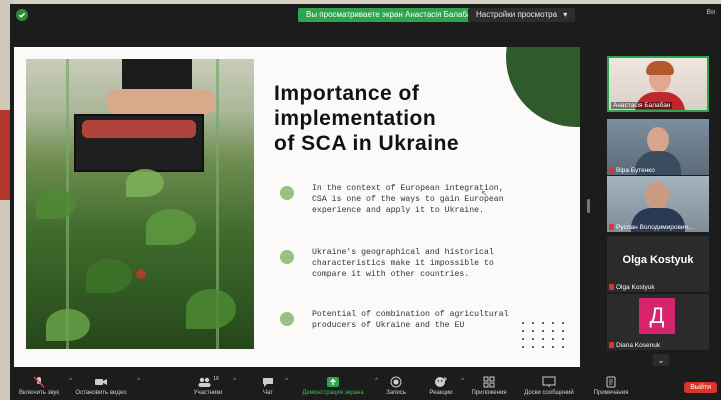 The height and width of the screenshot is (400, 721). I want to click on participants-count: 18, so click(216, 379).